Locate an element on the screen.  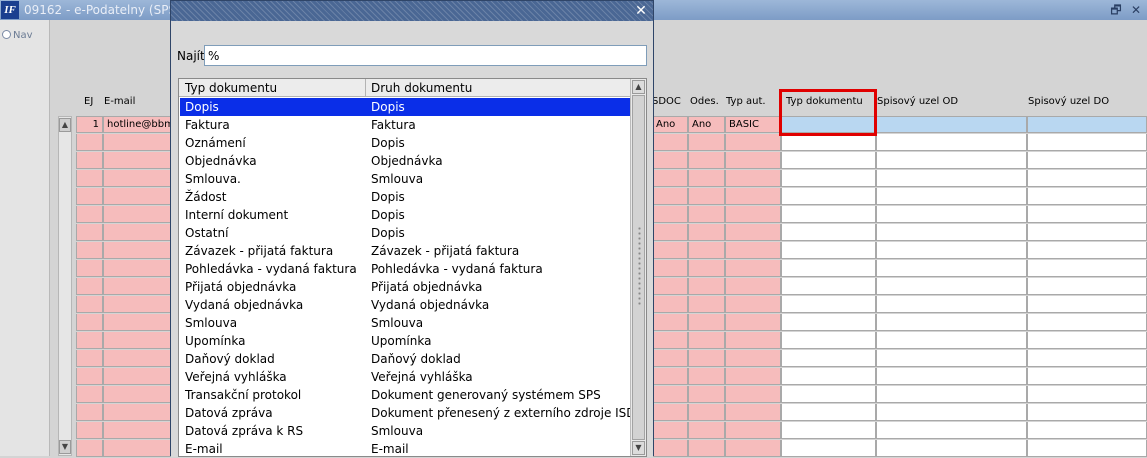
find-input is located at coordinates (425, 55).